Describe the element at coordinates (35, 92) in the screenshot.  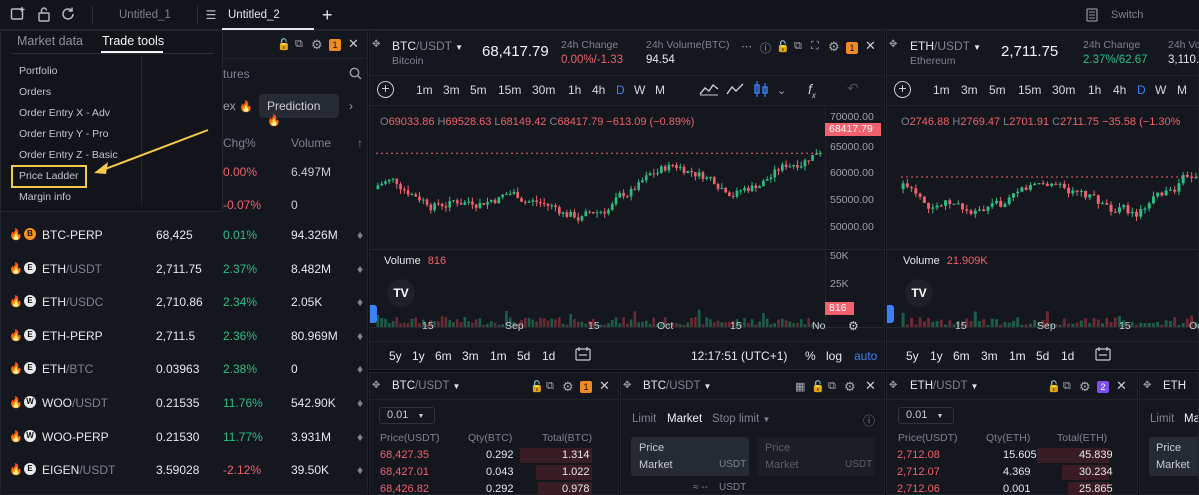
I see `menu-item-orders: Orders` at that location.